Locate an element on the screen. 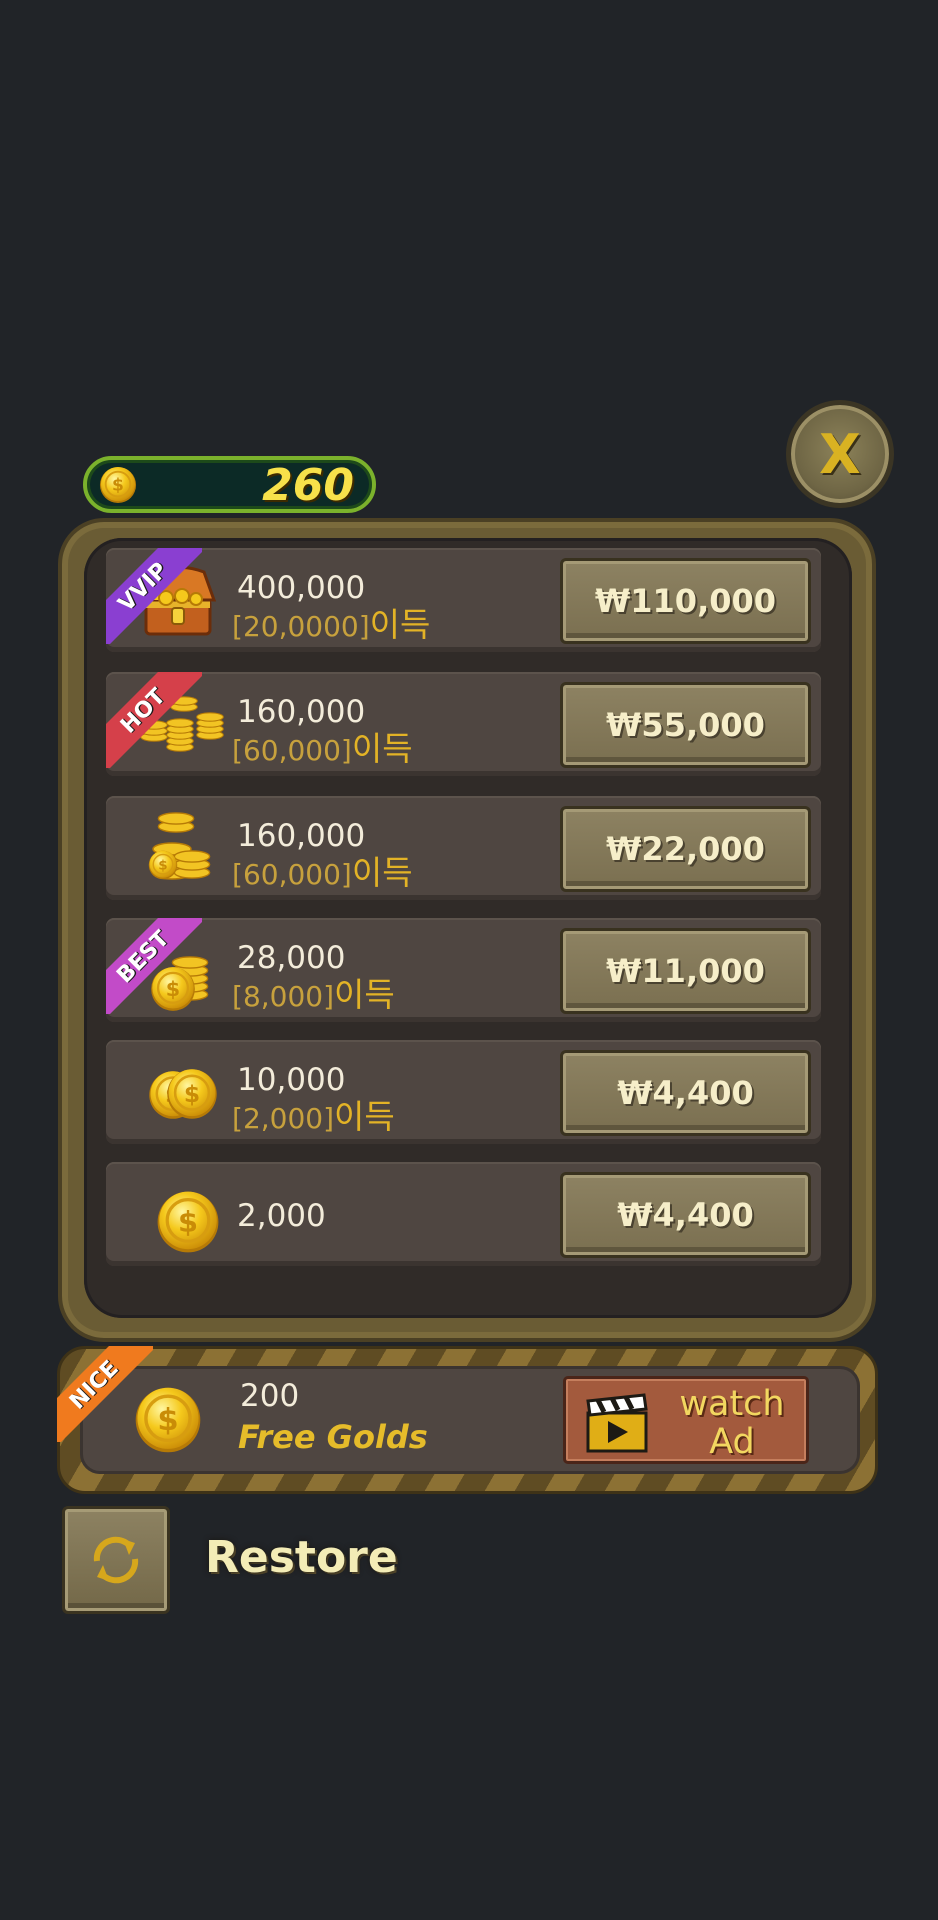 The image size is (938, 1920). package-row-5: 10,000 [2,000]이득 ₩4,400 is located at coordinates (463, 1092).